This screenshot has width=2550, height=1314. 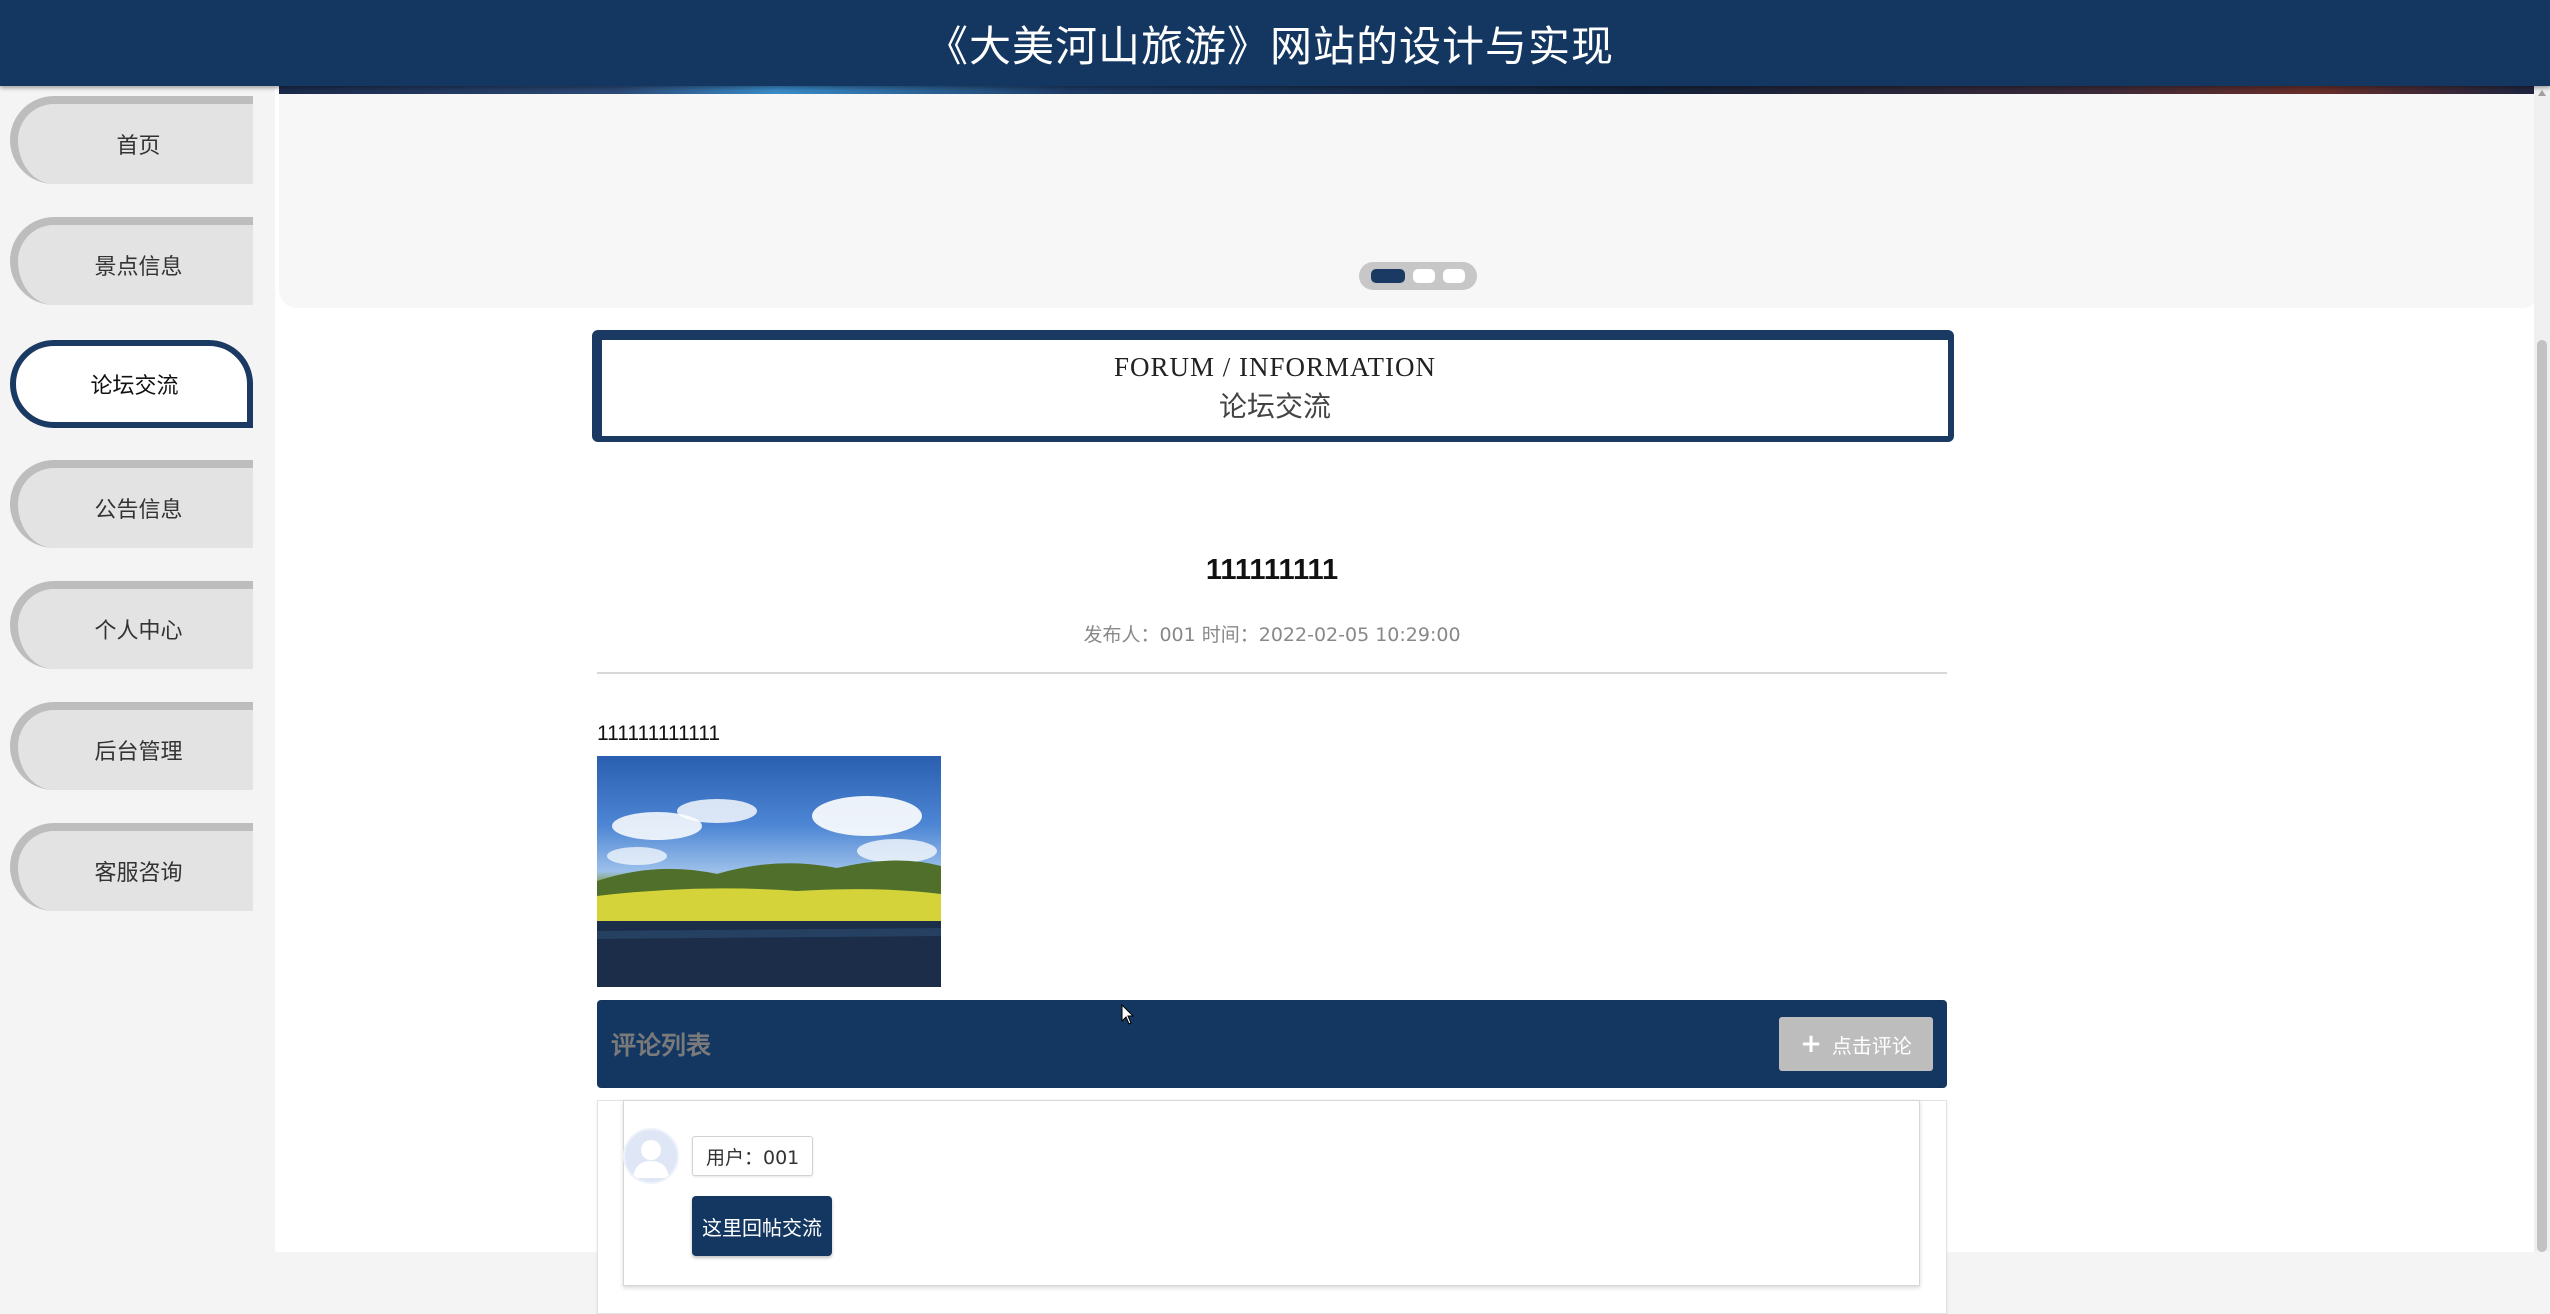 I want to click on section-title-box: FORUM / INFORMATION 论坛交流, so click(x=1273, y=386).